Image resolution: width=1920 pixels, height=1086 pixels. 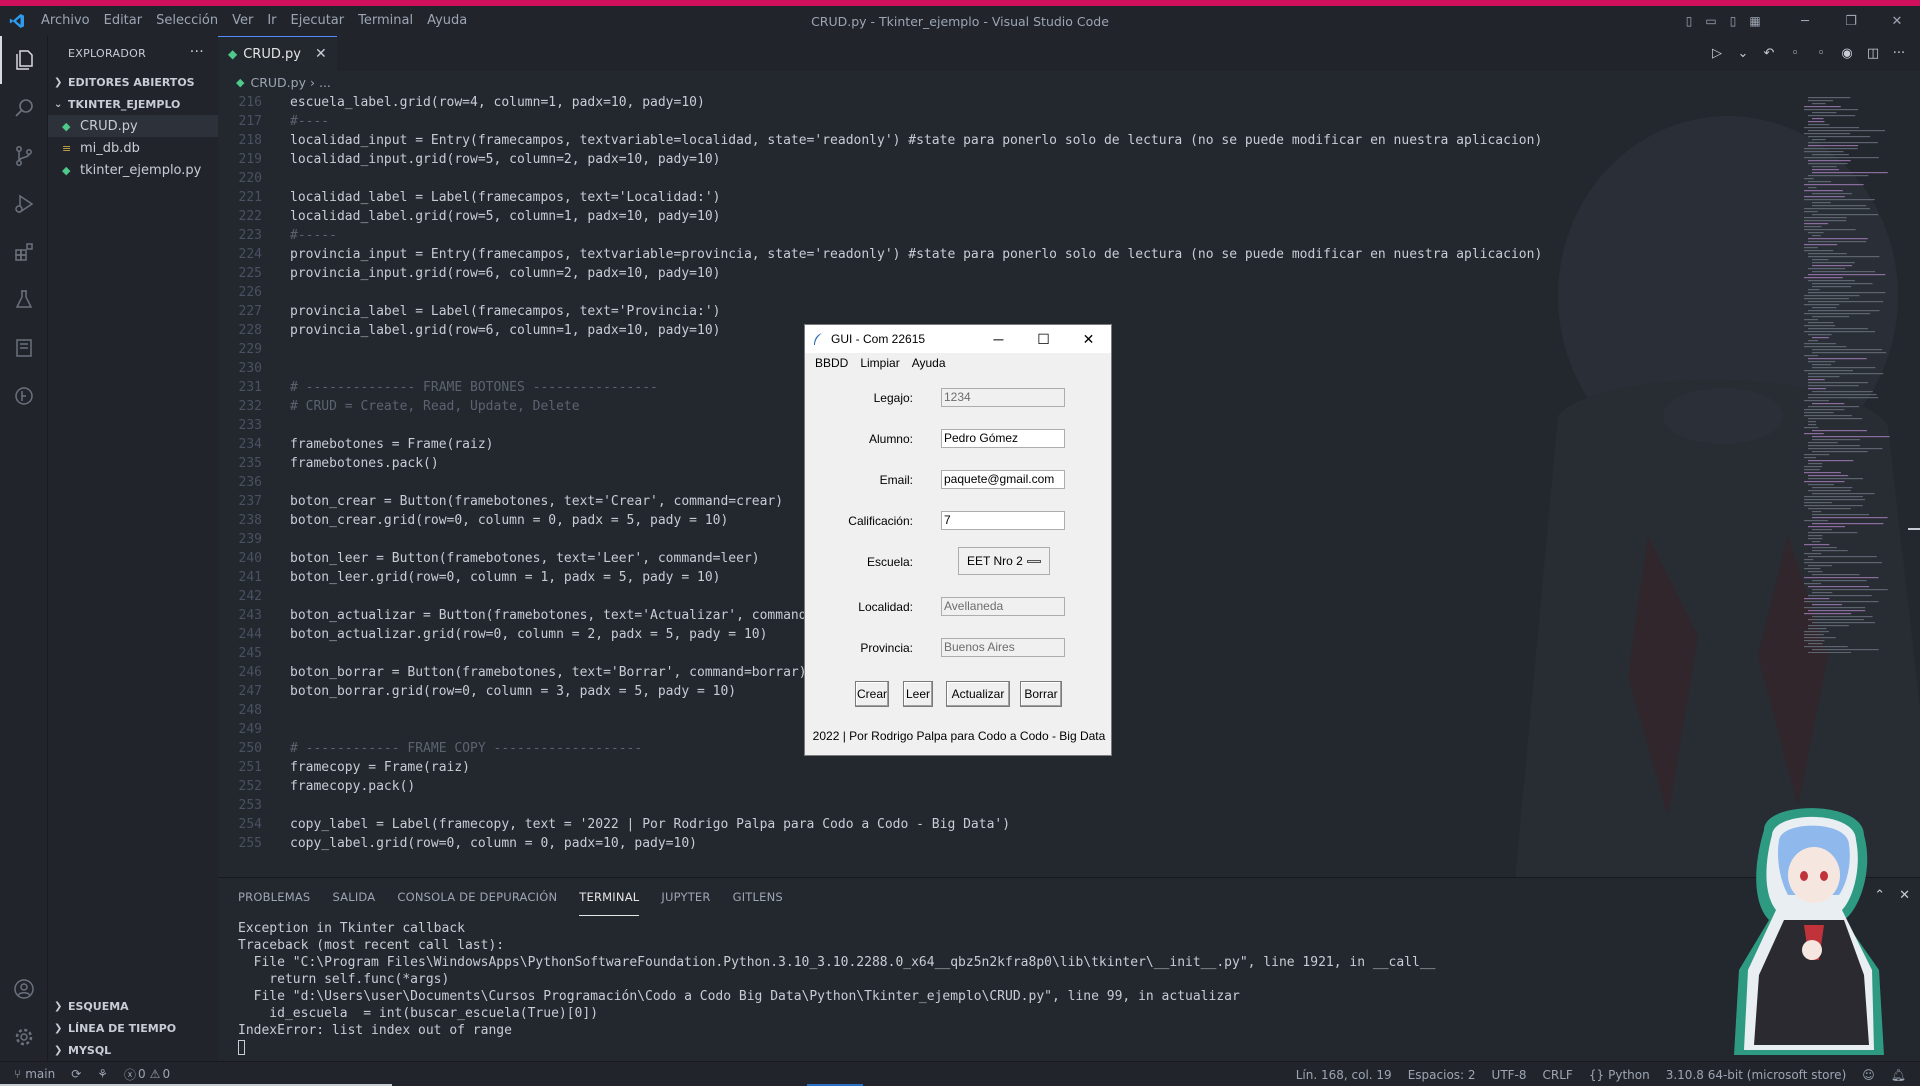 What do you see at coordinates (1756, 1074) in the screenshot?
I see `interpreter: 3.10.8 64-bit (microsoft store)` at bounding box center [1756, 1074].